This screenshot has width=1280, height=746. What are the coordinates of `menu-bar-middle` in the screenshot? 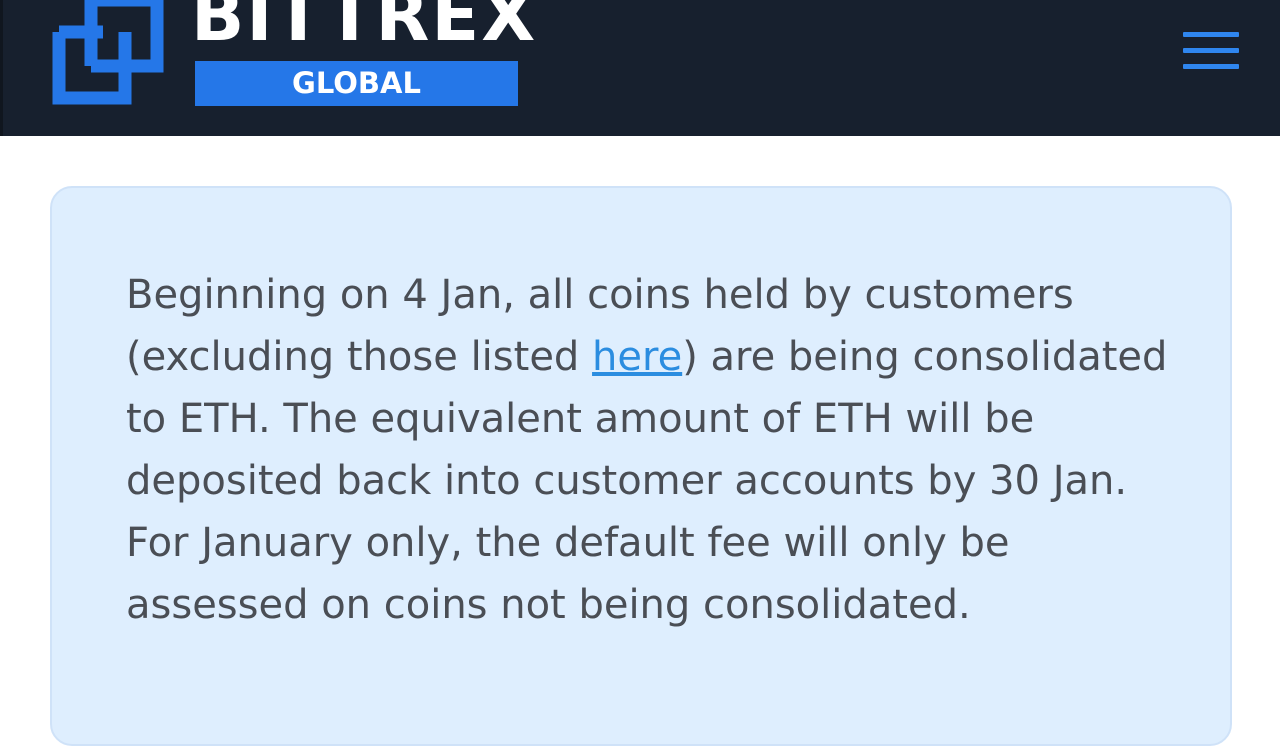 It's located at (1211, 50).